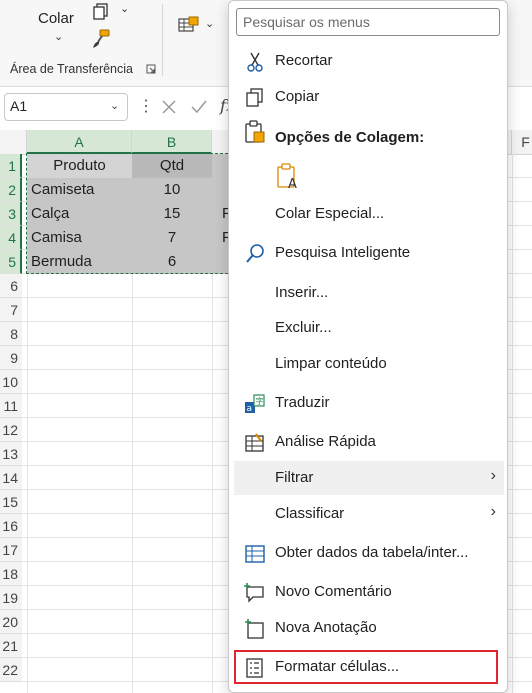  Describe the element at coordinates (172, 142) in the screenshot. I see `column-header-b: B` at that location.